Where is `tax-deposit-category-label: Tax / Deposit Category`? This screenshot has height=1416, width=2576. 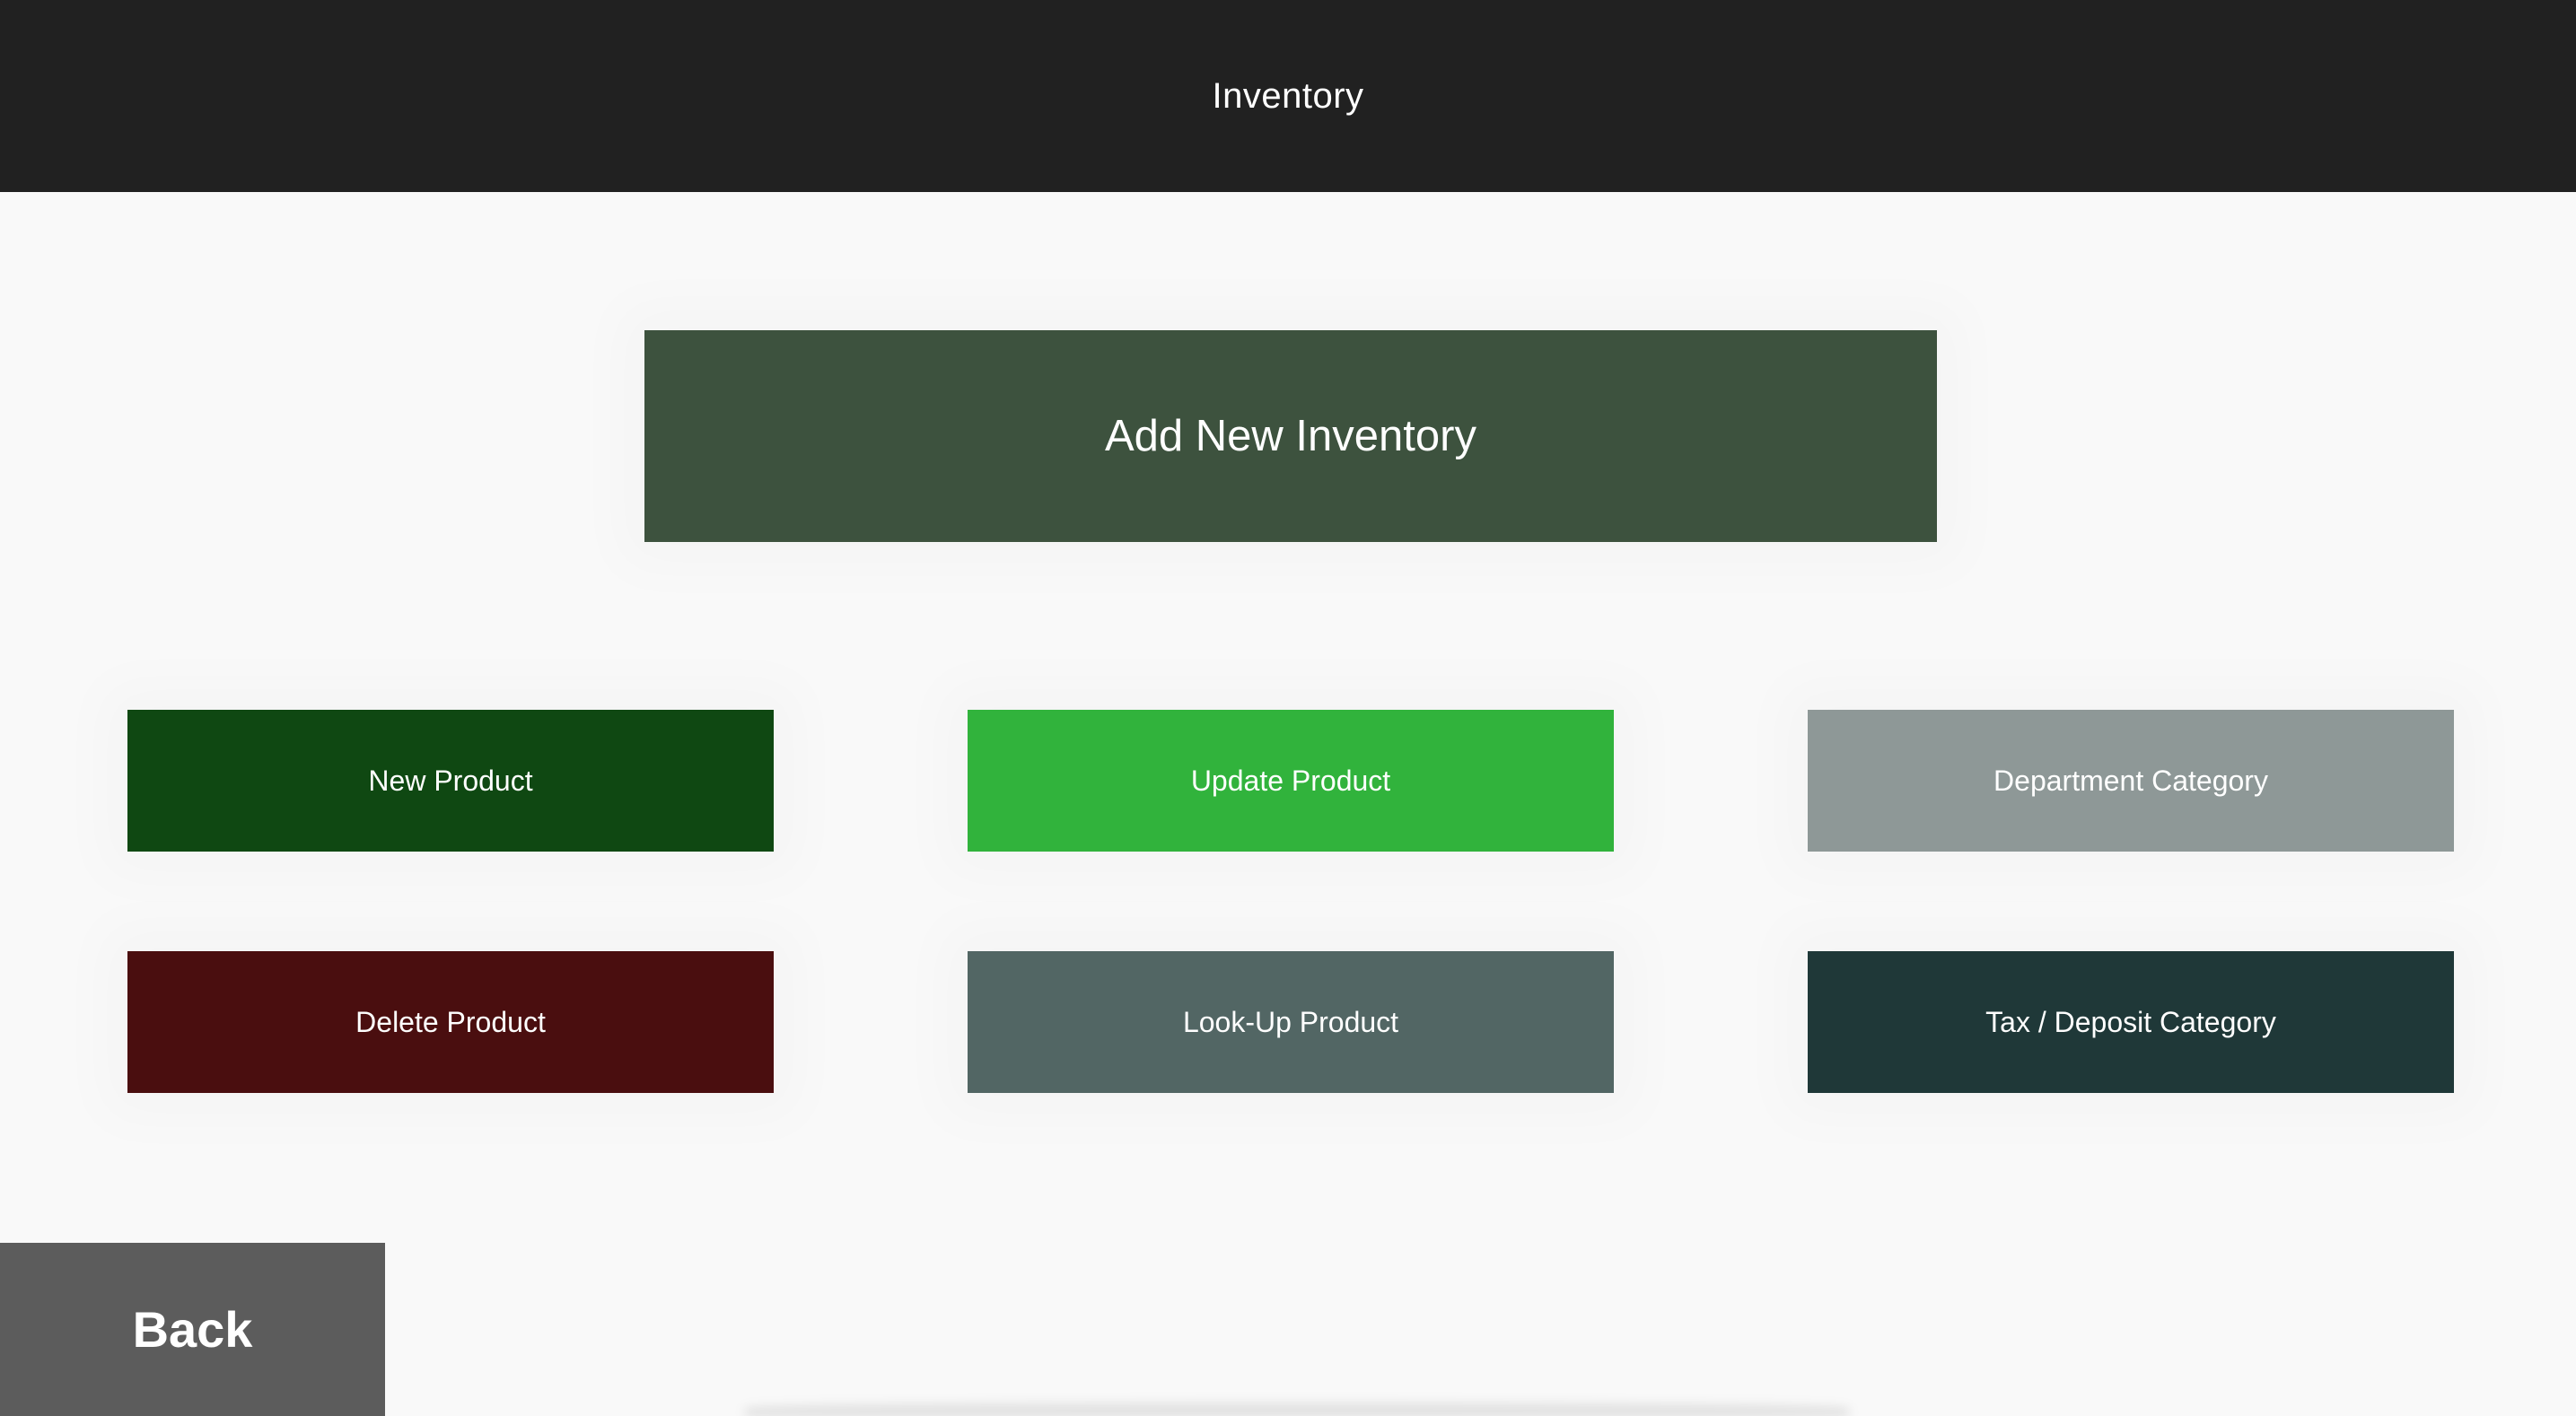 tax-deposit-category-label: Tax / Deposit Category is located at coordinates (2130, 1021).